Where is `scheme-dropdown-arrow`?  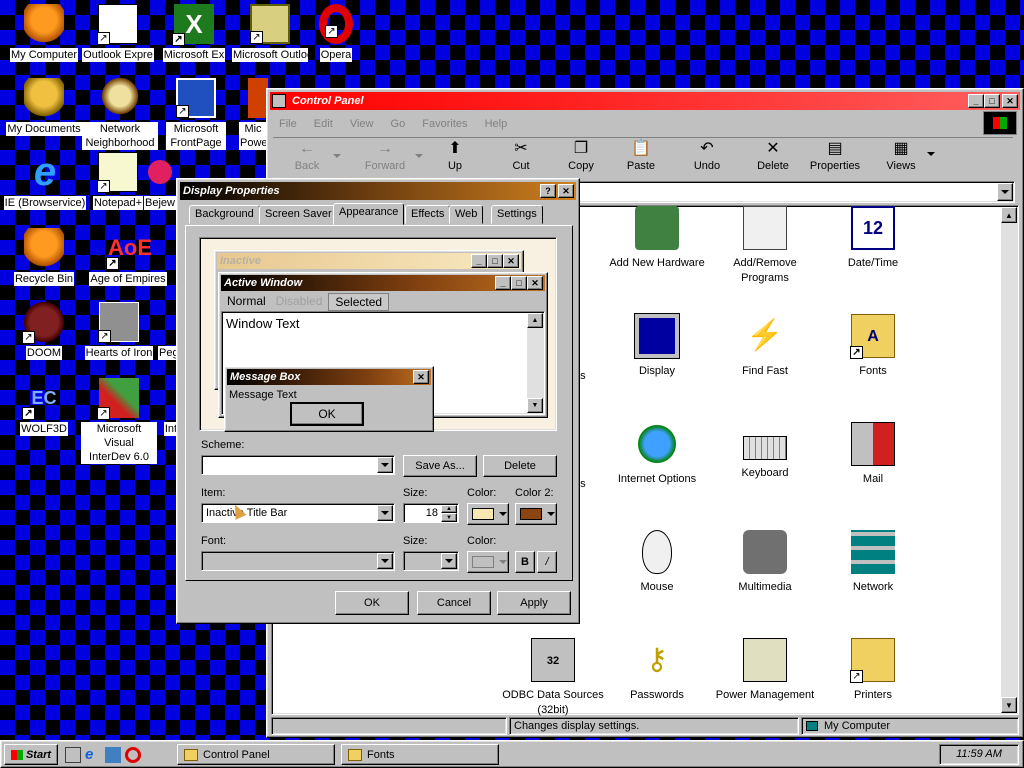 scheme-dropdown-arrow is located at coordinates (385, 465).